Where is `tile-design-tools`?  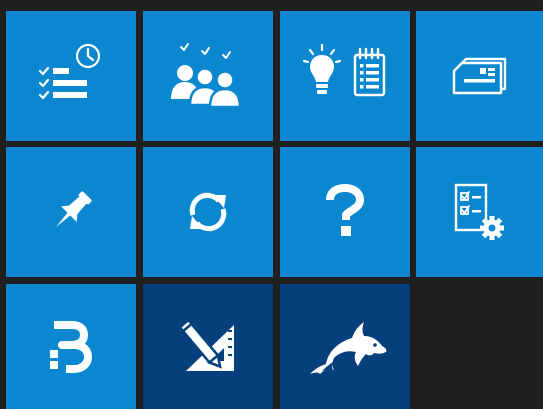 tile-design-tools is located at coordinates (208, 346).